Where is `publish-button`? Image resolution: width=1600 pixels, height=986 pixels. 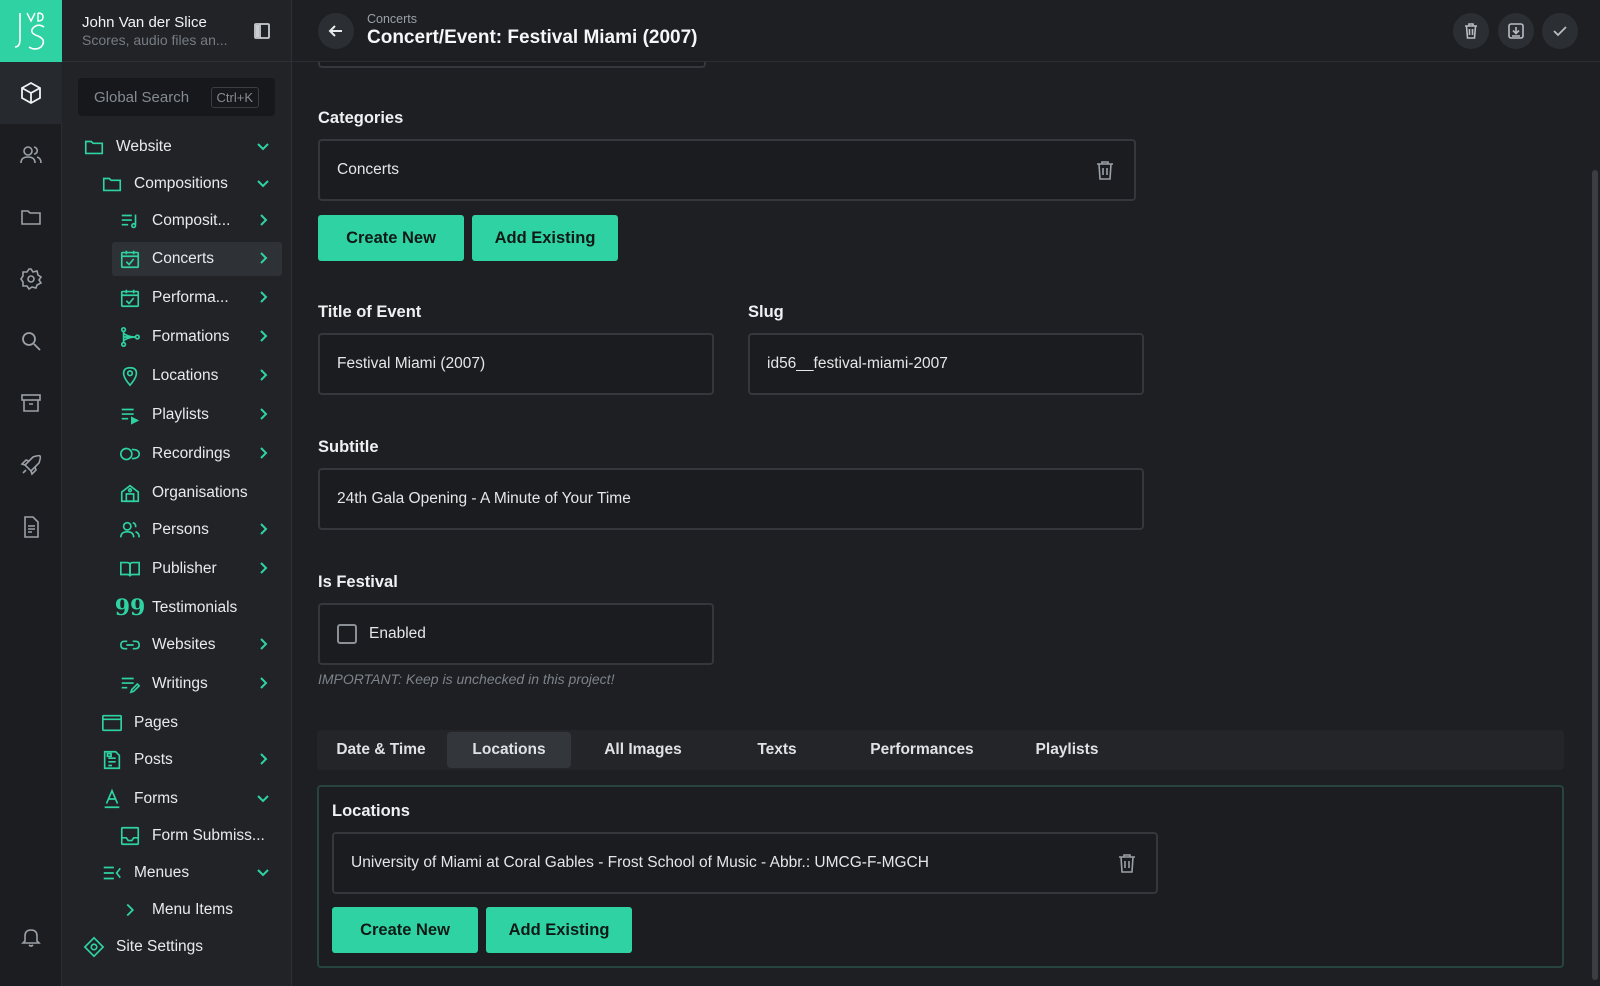 publish-button is located at coordinates (1560, 31).